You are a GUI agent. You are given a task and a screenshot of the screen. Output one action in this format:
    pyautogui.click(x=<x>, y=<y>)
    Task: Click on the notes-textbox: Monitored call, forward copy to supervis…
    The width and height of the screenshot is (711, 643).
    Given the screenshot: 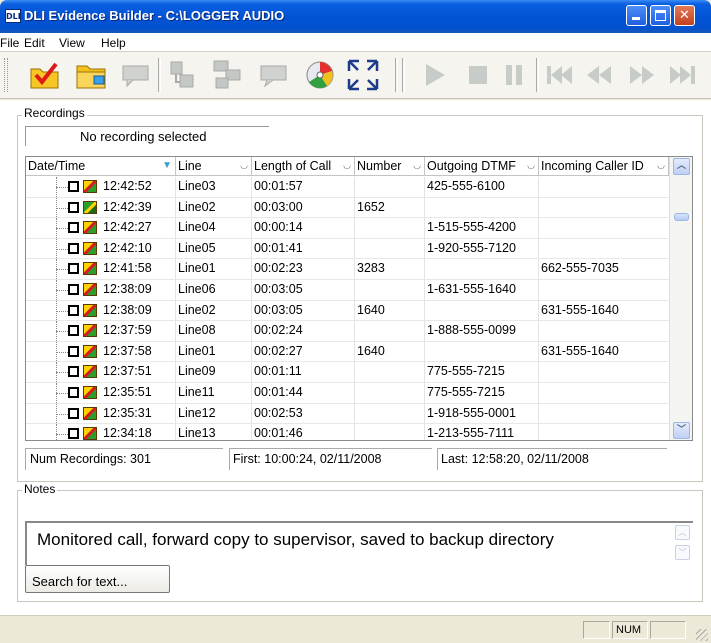 What is the action you would take?
    pyautogui.click(x=359, y=543)
    